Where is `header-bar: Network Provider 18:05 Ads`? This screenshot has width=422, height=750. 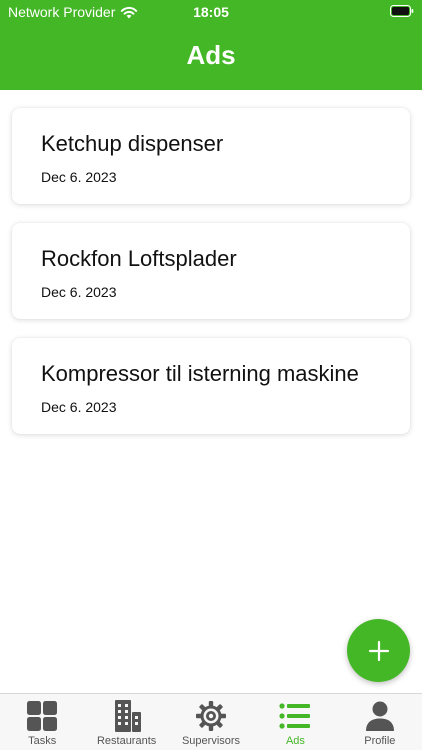 header-bar: Network Provider 18:05 Ads is located at coordinates (211, 45).